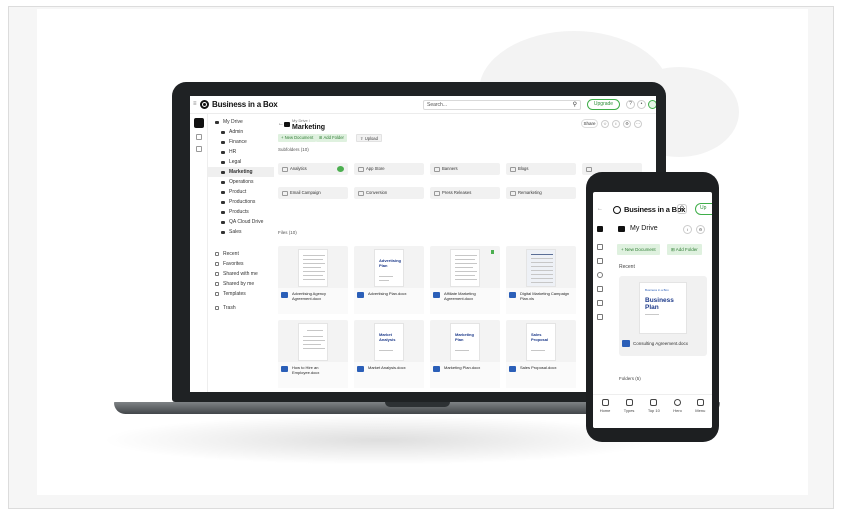 Image resolution: width=841 pixels, height=515 pixels. What do you see at coordinates (630, 104) in the screenshot?
I see `help-icon: ?` at bounding box center [630, 104].